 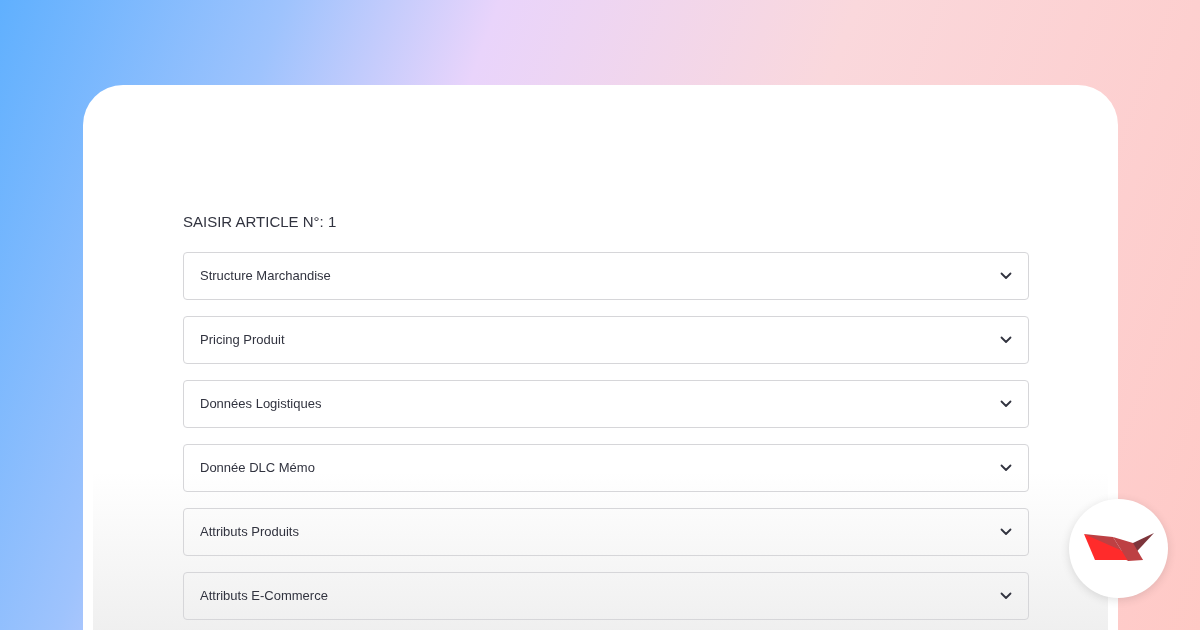 I want to click on accordion-header: Données Logistiques, so click(x=606, y=404).